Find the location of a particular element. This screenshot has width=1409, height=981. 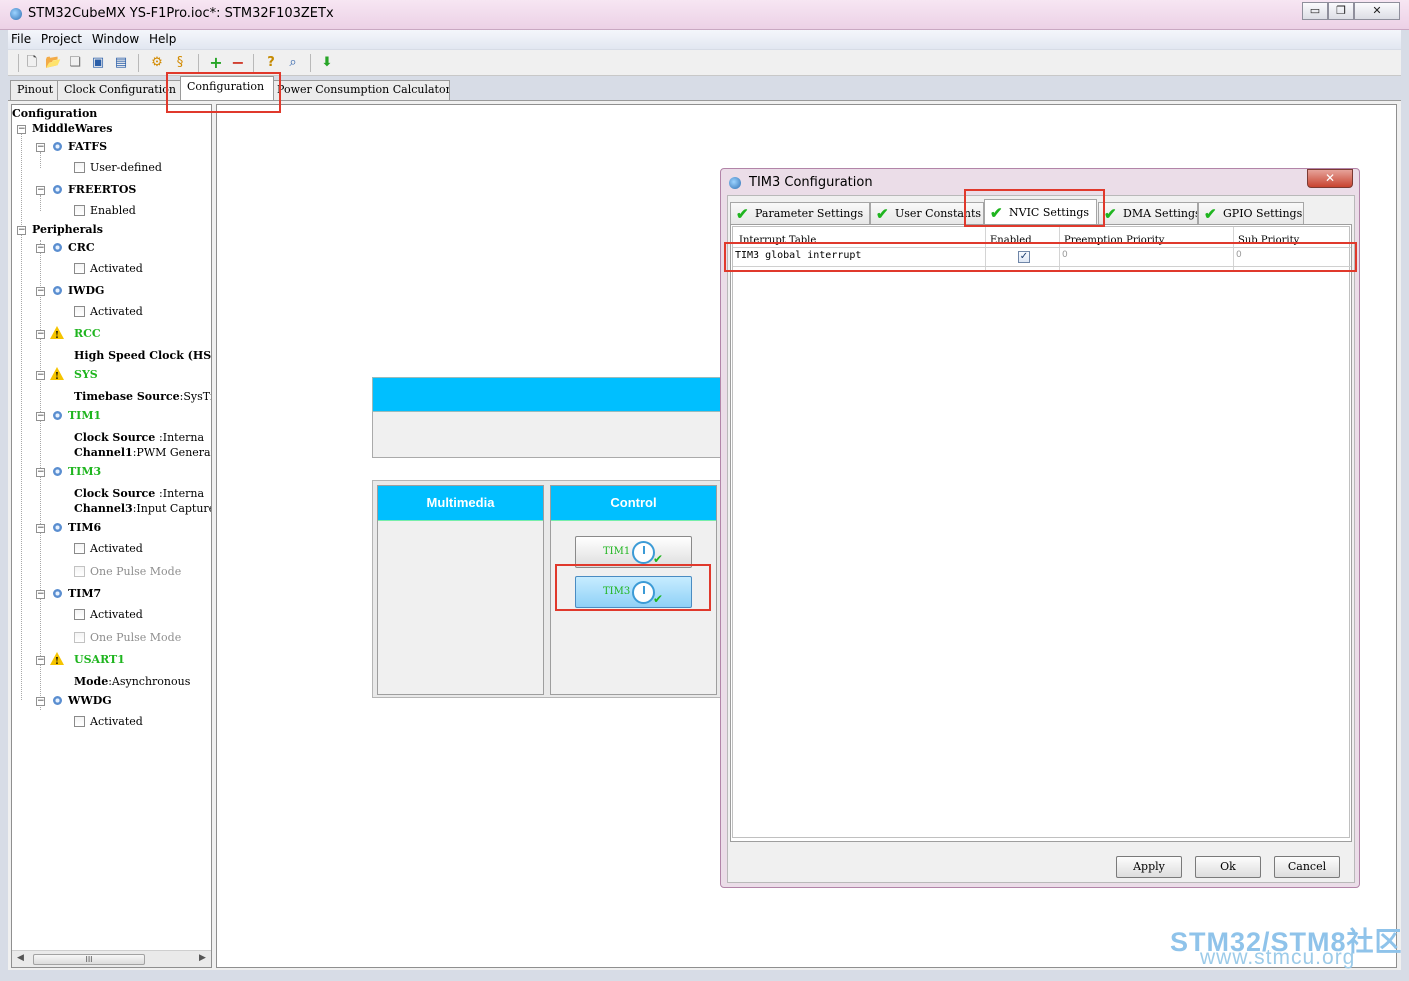

tab-user-constants: ✔ User Constants is located at coordinates (927, 213).